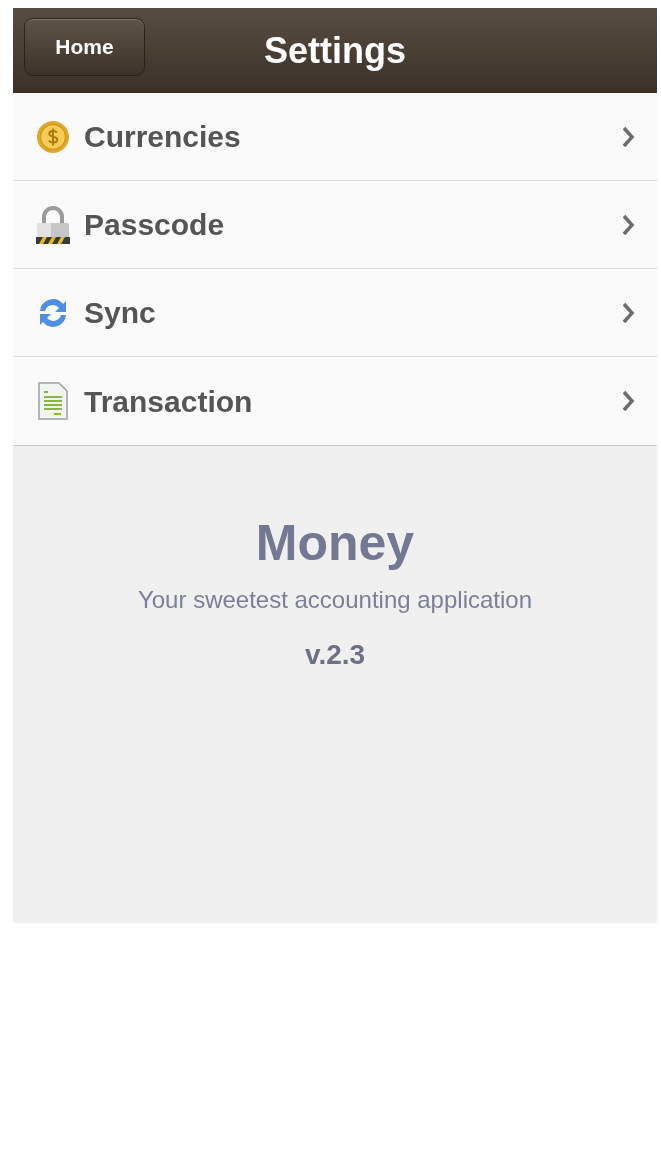  I want to click on app-version: v.2.3, so click(335, 655).